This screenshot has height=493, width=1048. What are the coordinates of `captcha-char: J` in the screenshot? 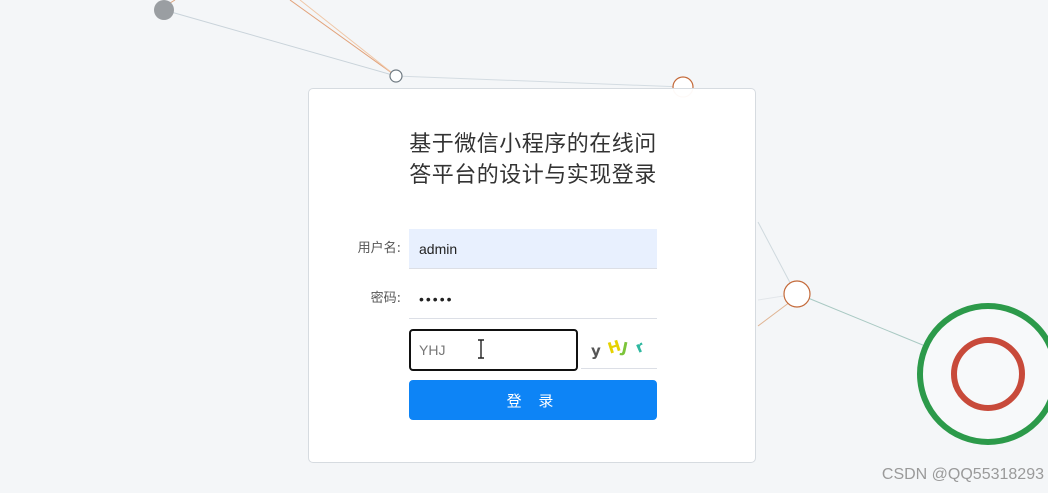 It's located at (625, 348).